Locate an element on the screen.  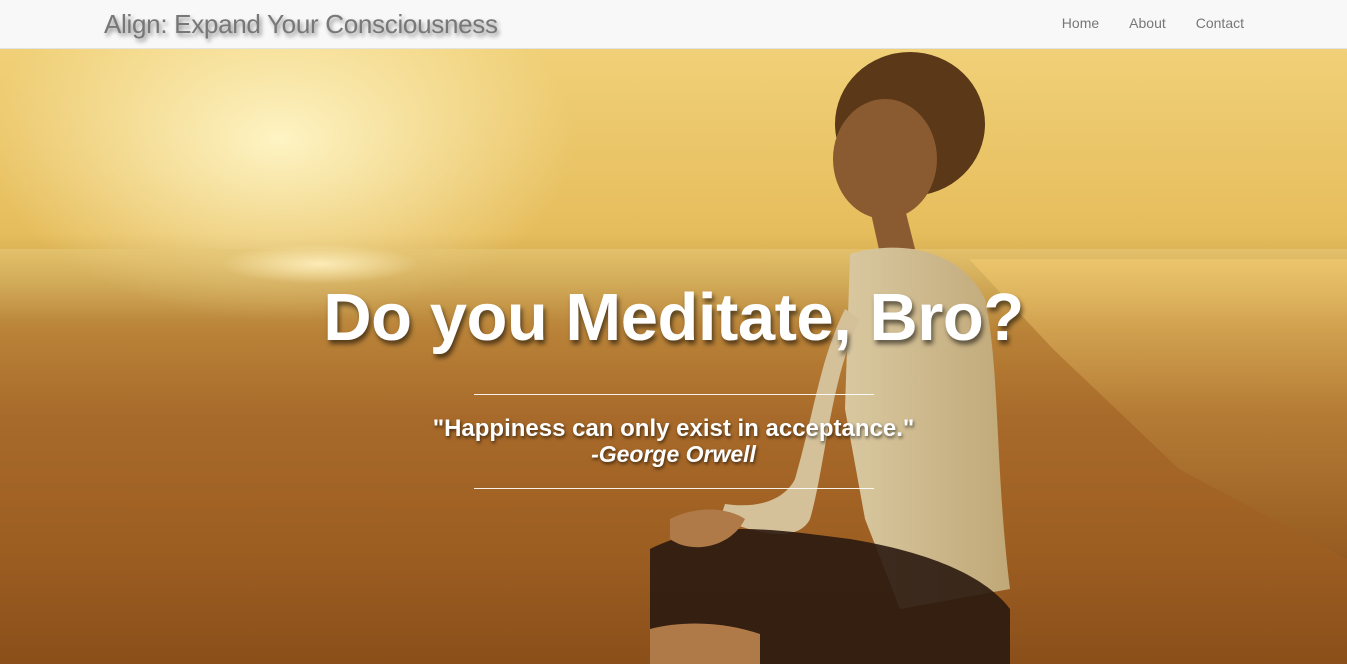
brand-link: Align: Expand Your Consciousness is located at coordinates (301, 24).